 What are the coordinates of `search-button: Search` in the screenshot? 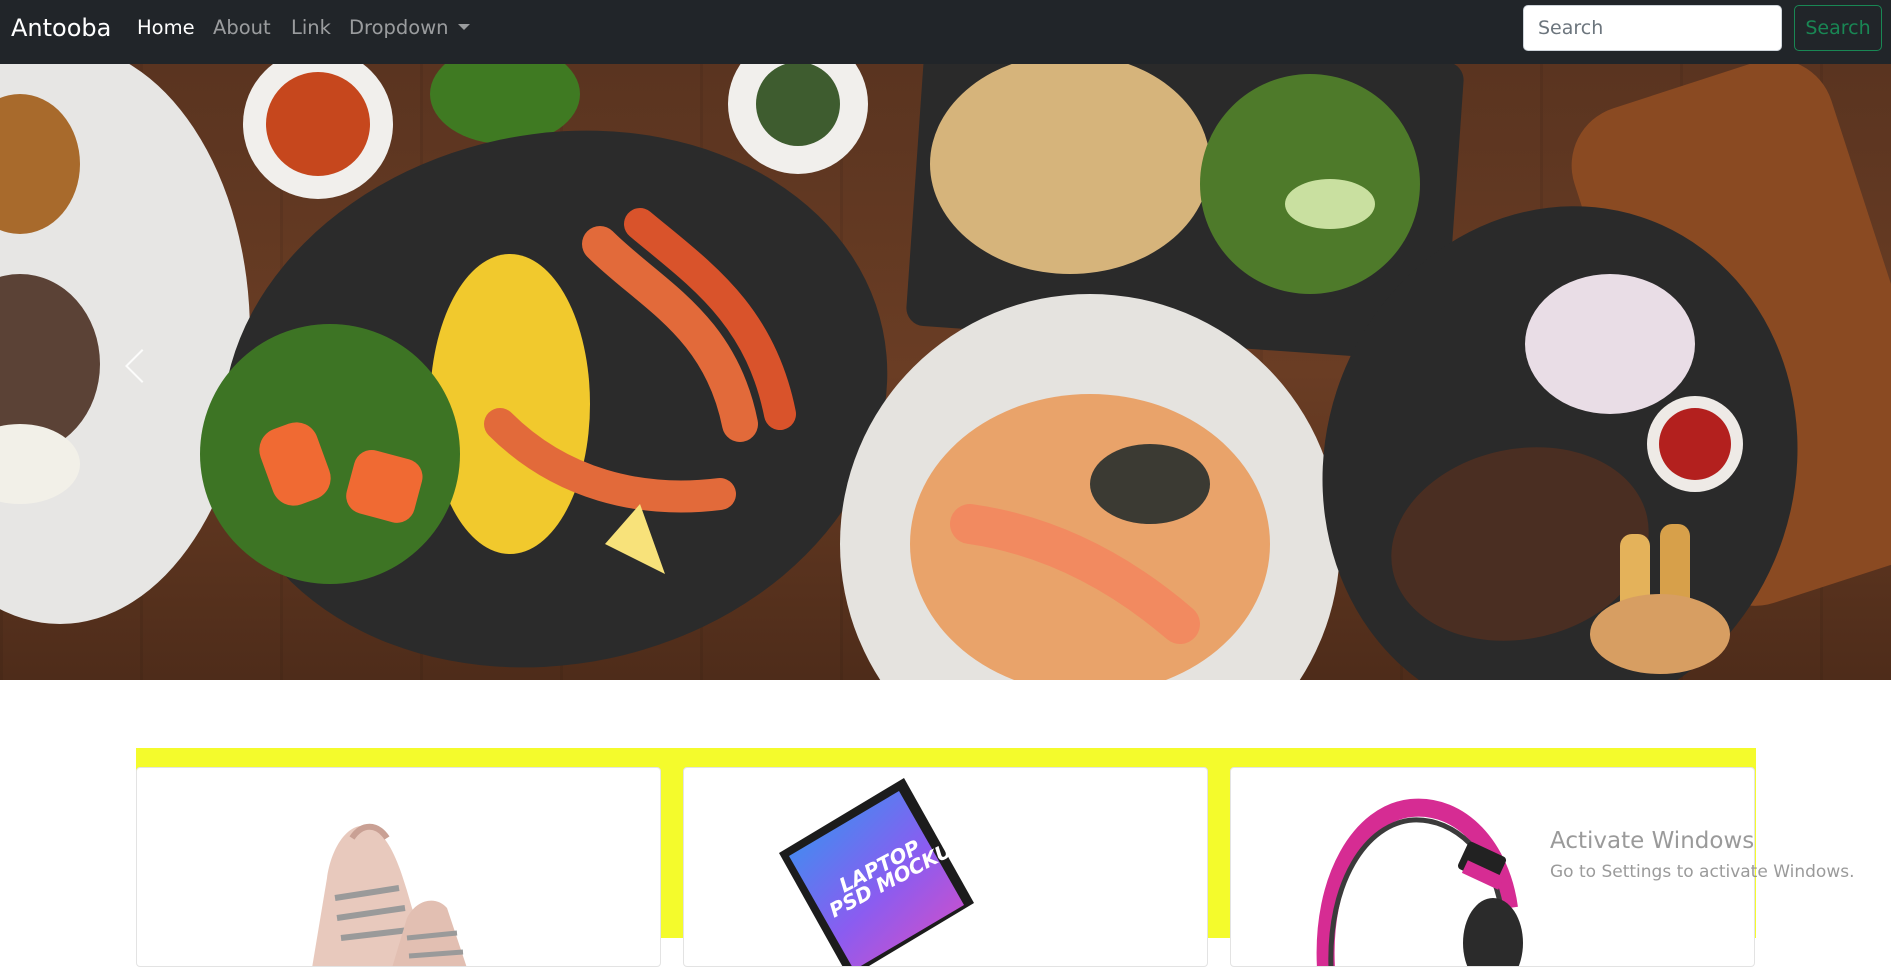 It's located at (1838, 28).